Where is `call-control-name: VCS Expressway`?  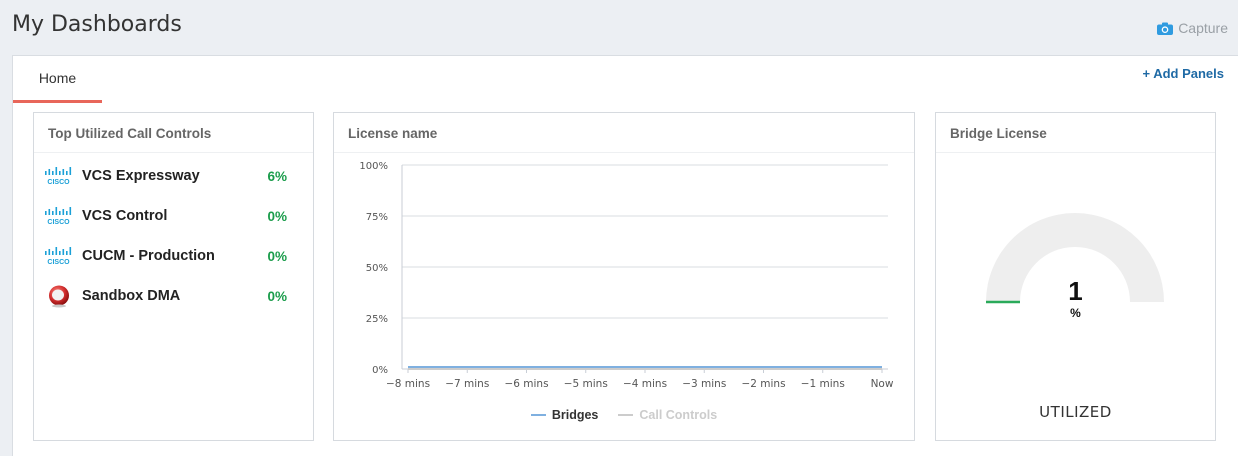
call-control-name: VCS Expressway is located at coordinates (141, 176).